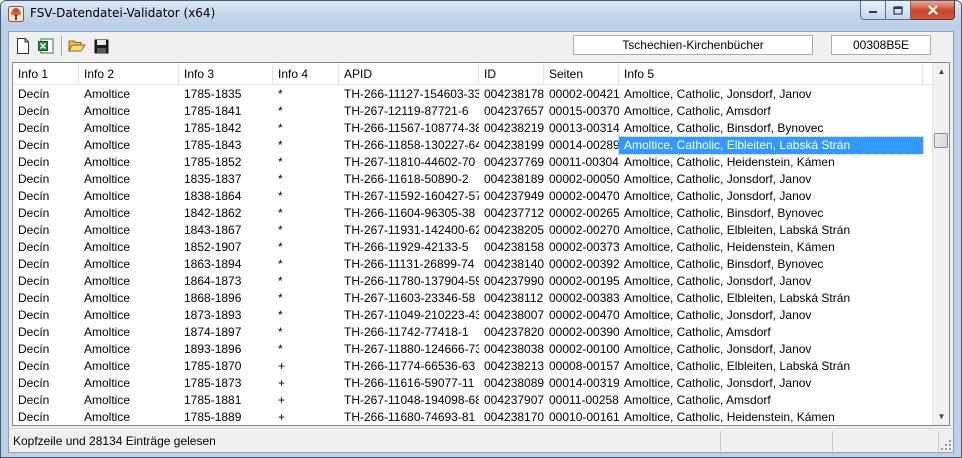 This screenshot has height=458, width=962. Describe the element at coordinates (584, 247) in the screenshot. I see `cell-seiten: 00002-00373` at that location.